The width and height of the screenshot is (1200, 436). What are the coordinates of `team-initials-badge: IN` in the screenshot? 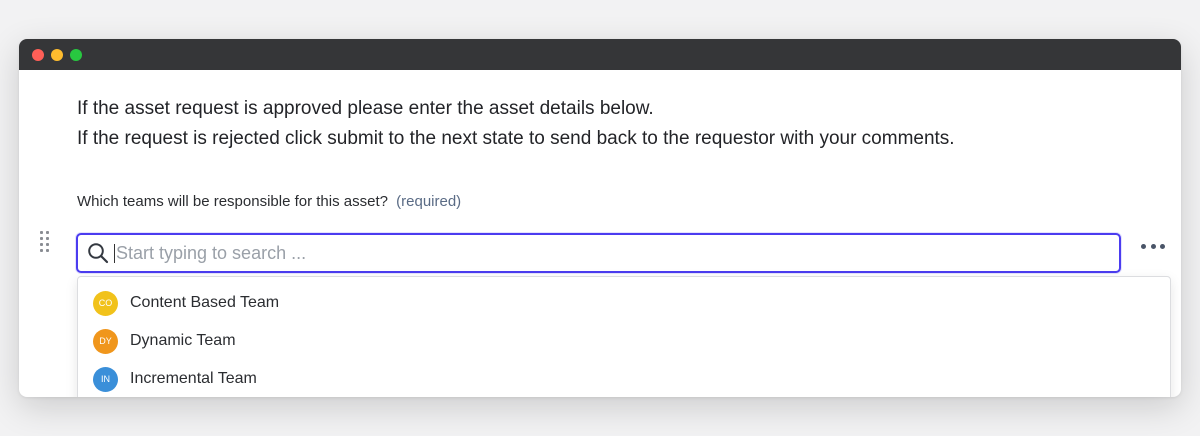 It's located at (105, 379).